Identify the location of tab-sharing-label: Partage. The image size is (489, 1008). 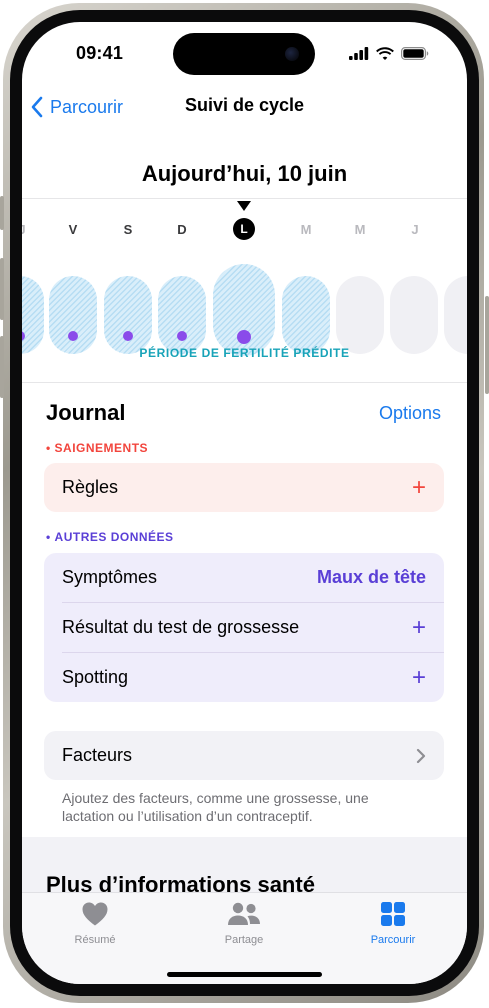
(244, 940).